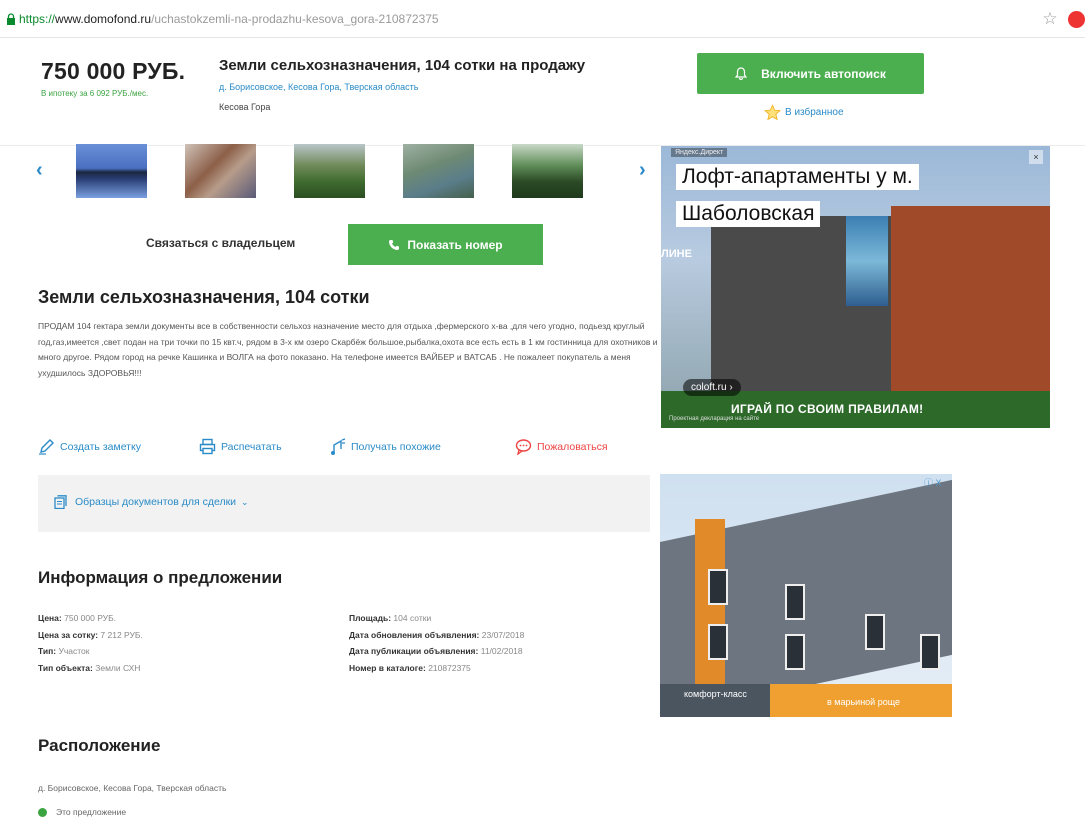  I want to click on info-key: Номер в каталоге:, so click(387, 667).